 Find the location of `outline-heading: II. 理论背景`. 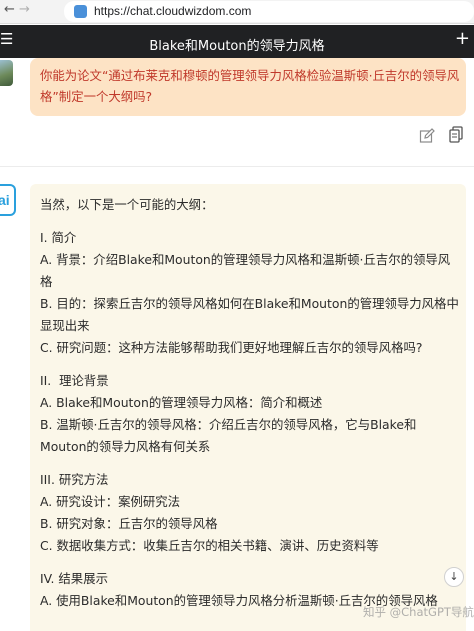

outline-heading: II. 理论背景 is located at coordinates (74, 380).